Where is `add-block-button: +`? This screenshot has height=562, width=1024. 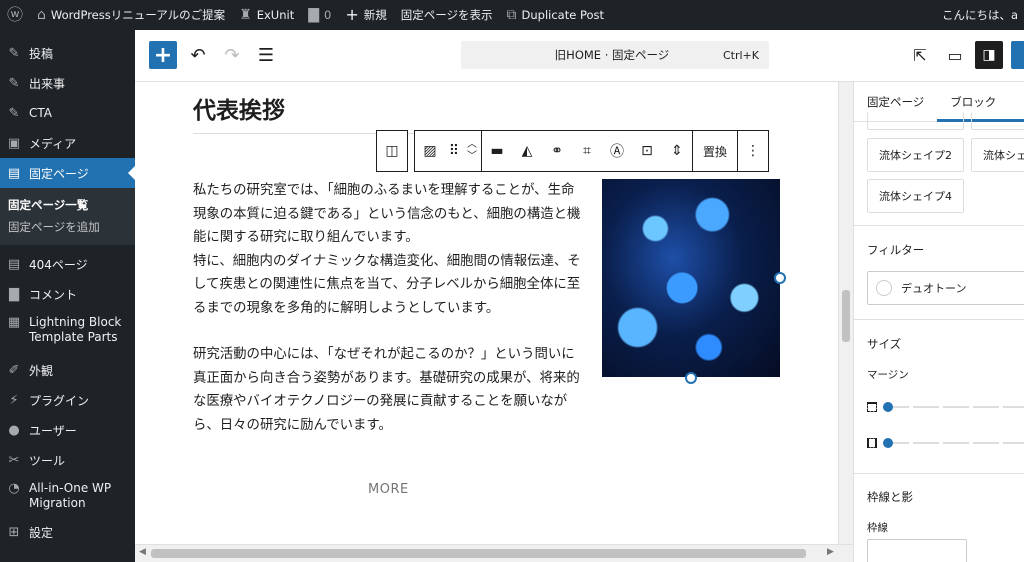
add-block-button: + is located at coordinates (163, 55).